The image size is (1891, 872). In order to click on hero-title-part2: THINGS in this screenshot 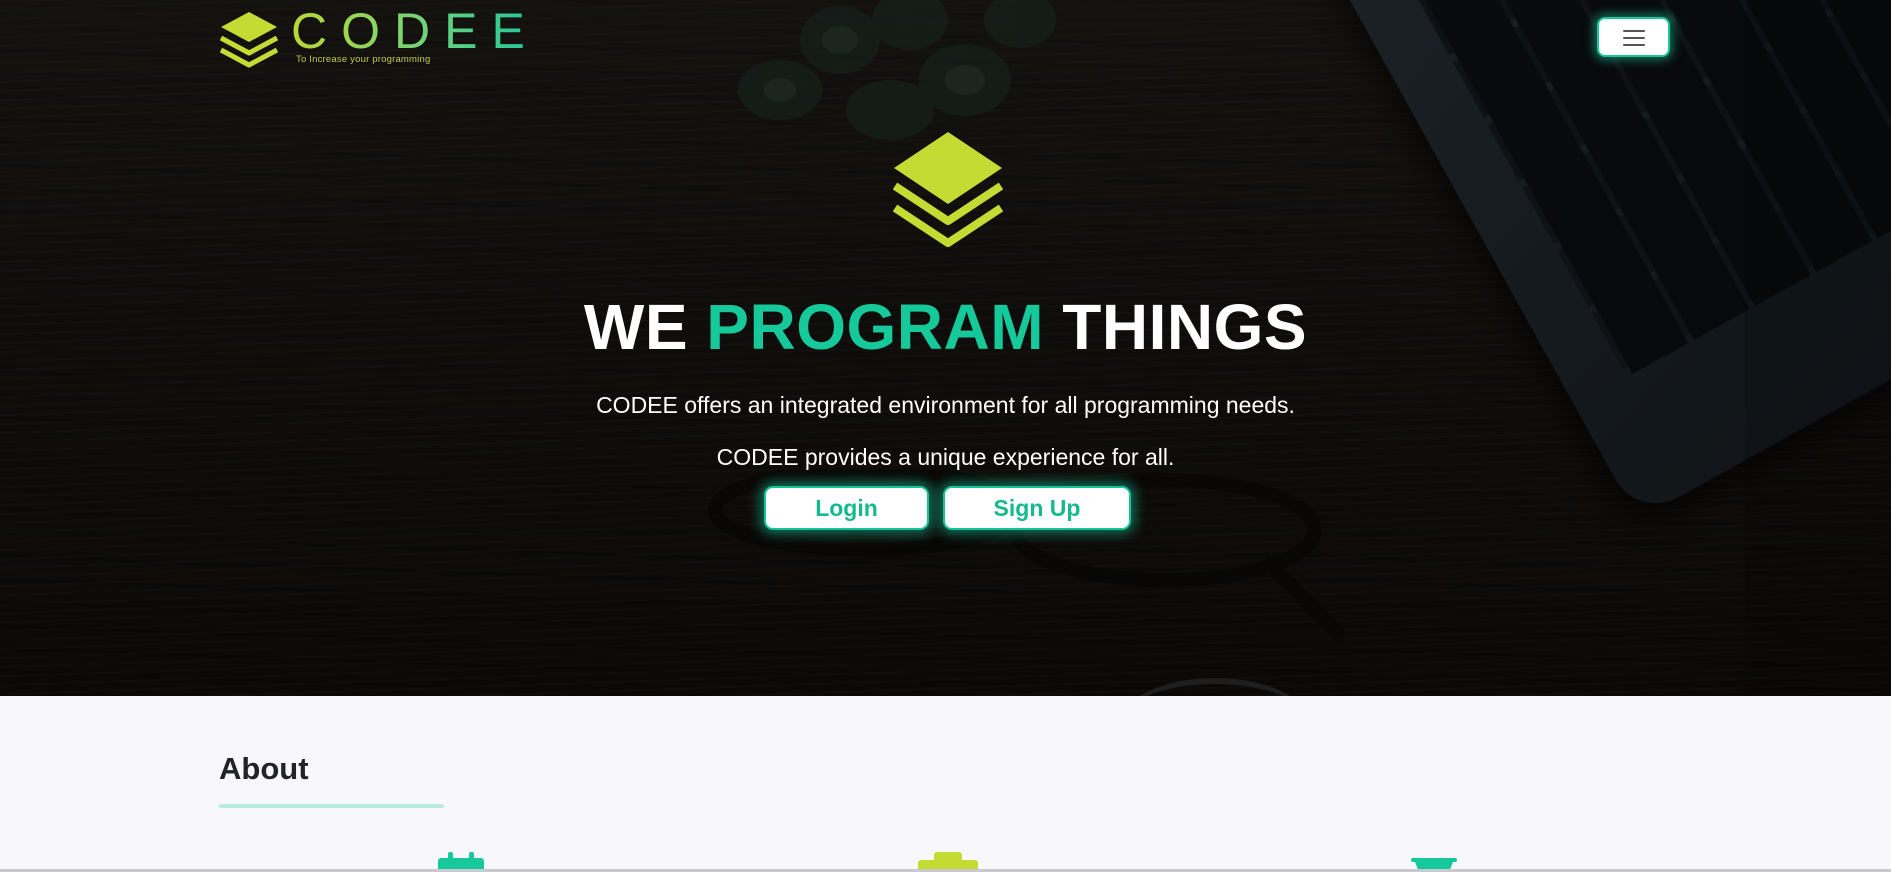, I will do `click(1185, 327)`.